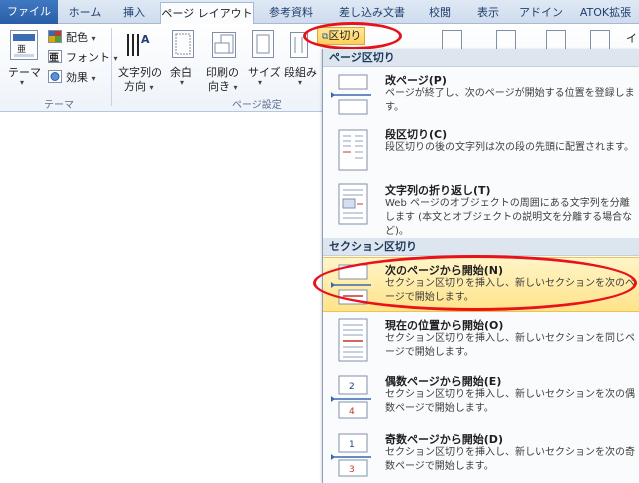 This screenshot has height=483, width=639. I want to click on section-breaks-header: セクション区切り, so click(481, 247).